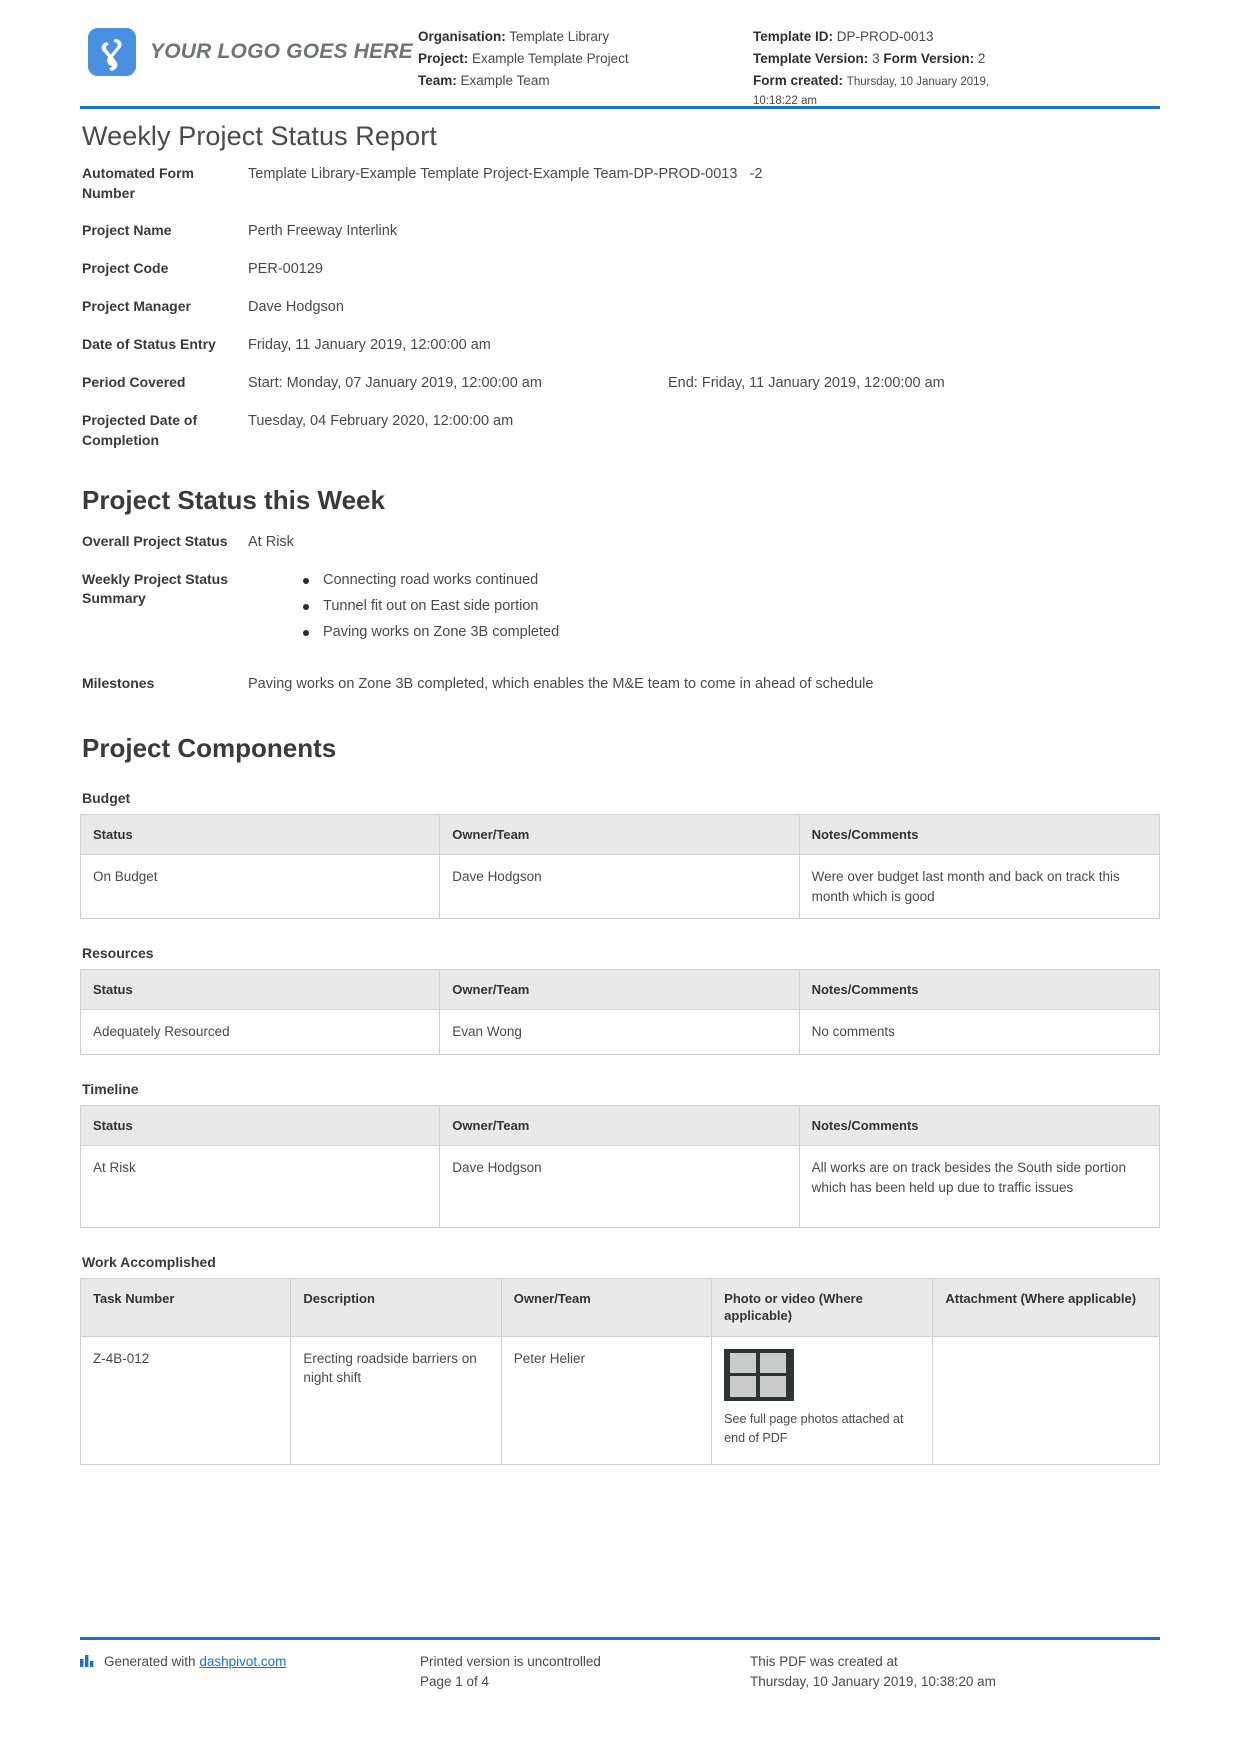  Describe the element at coordinates (260, 886) in the screenshot. I see `cell-status: On Budget` at that location.